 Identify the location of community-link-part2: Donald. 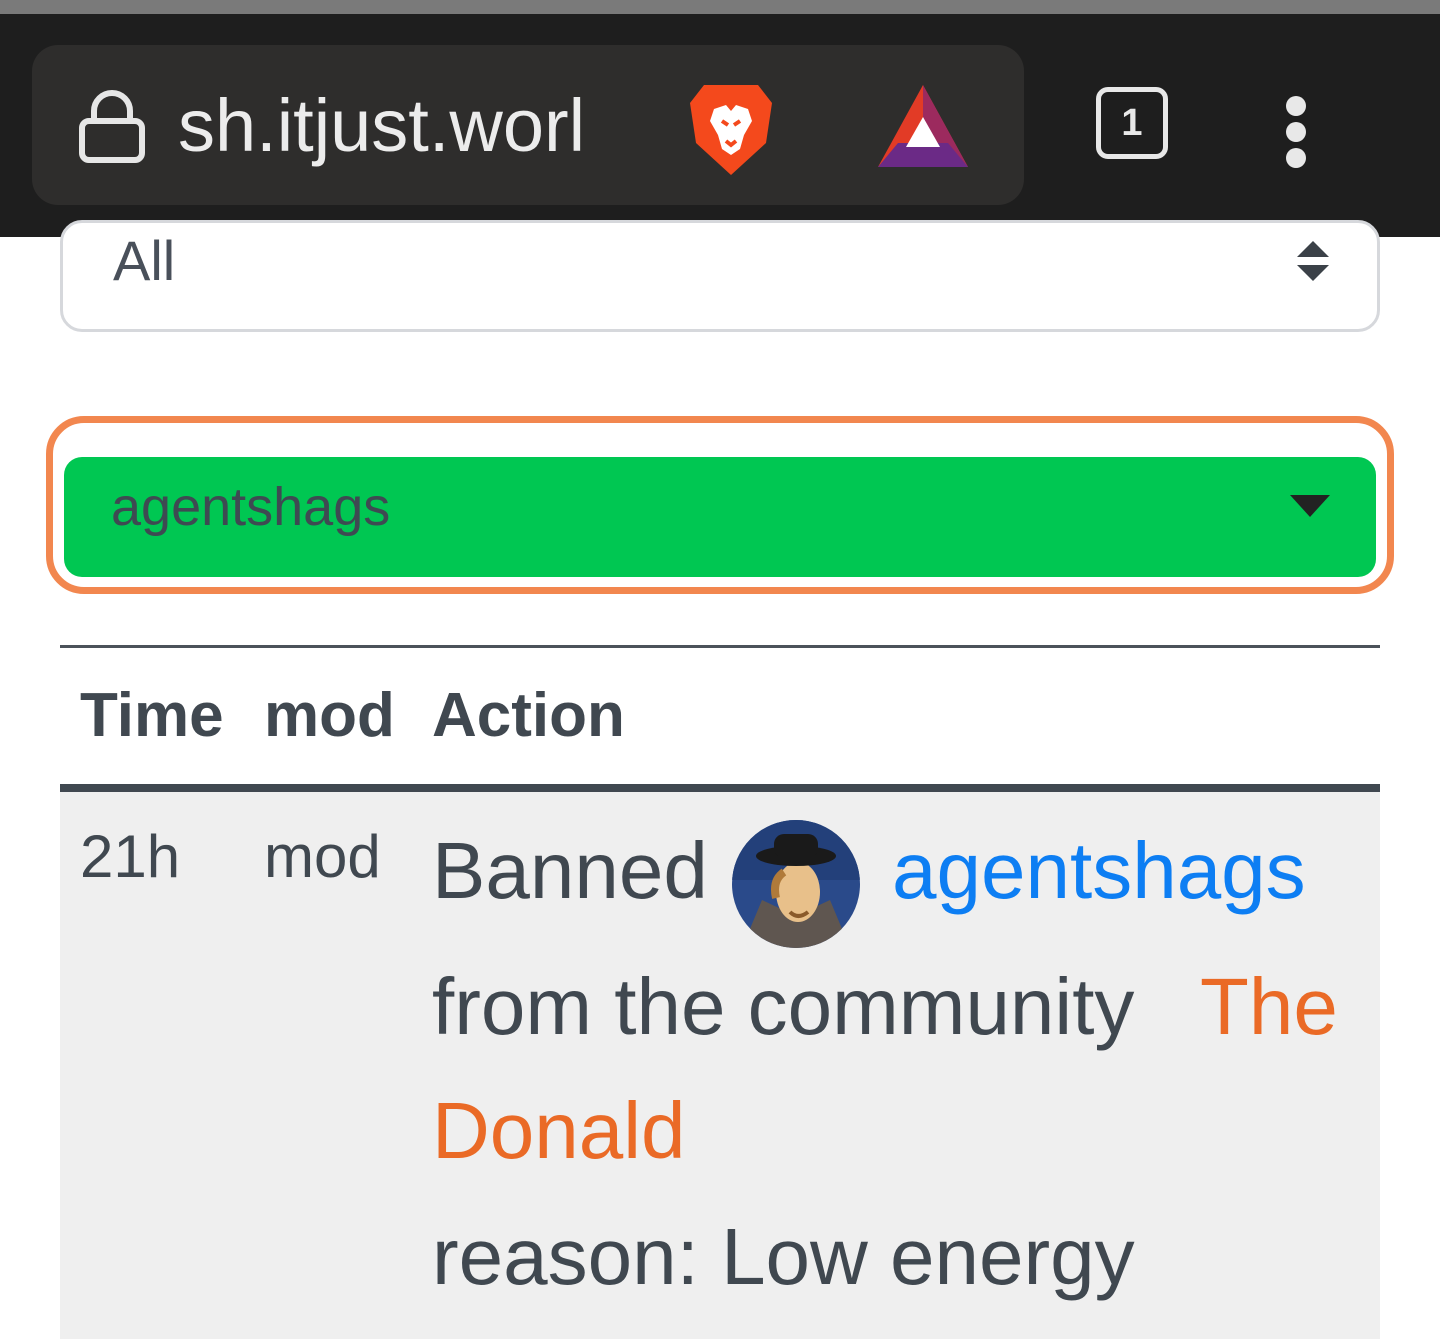
(559, 1131).